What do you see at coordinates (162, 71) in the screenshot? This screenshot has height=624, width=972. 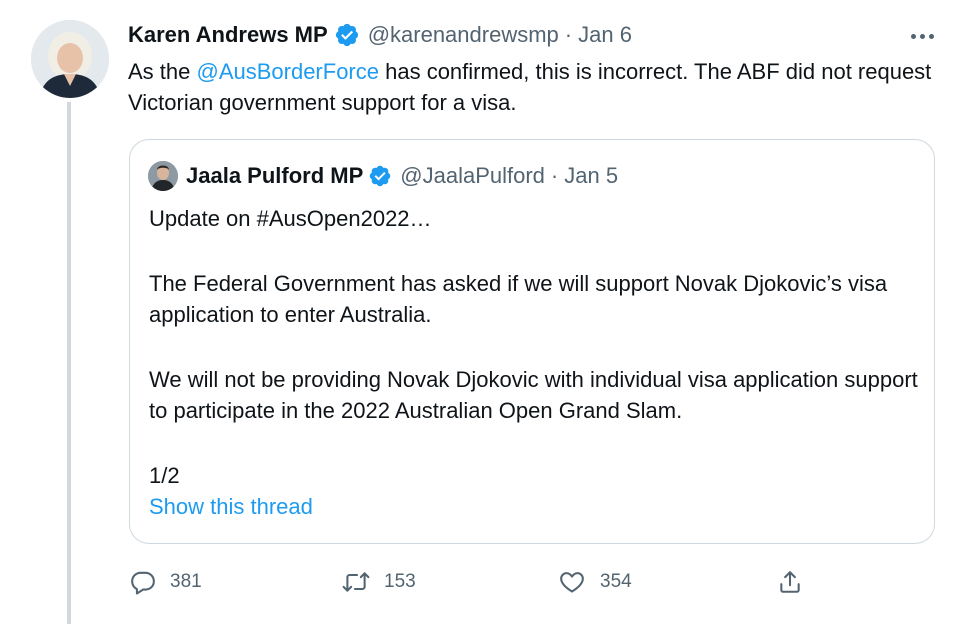 I see `tweet-text-start: As the` at bounding box center [162, 71].